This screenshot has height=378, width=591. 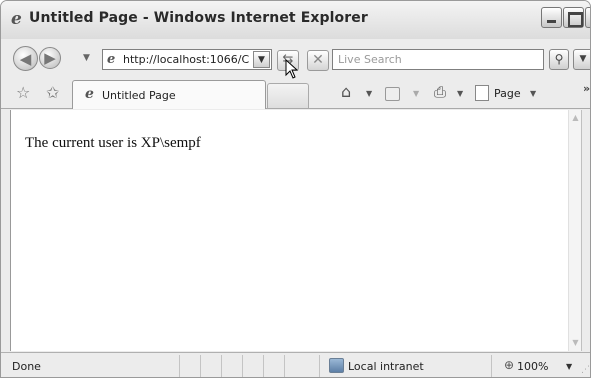 I want to click on page-menu-label: Page, so click(x=507, y=93).